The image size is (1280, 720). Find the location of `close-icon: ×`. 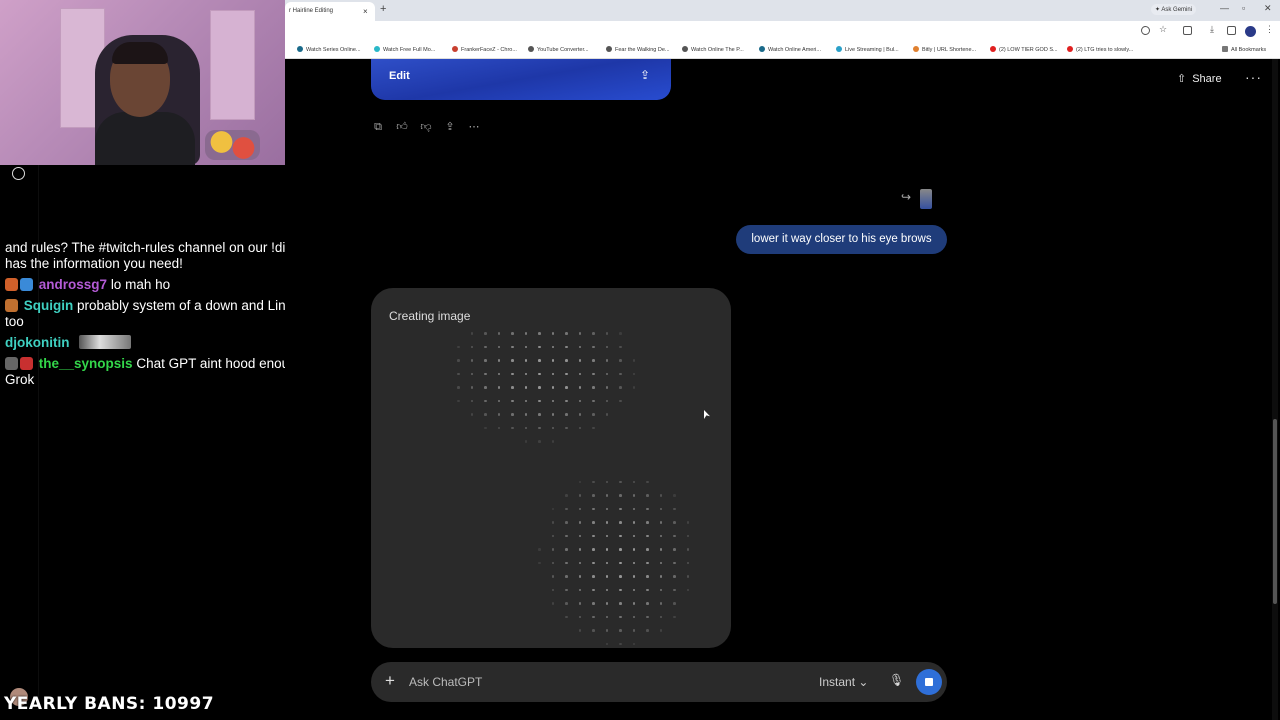

close-icon: × is located at coordinates (365, 11).